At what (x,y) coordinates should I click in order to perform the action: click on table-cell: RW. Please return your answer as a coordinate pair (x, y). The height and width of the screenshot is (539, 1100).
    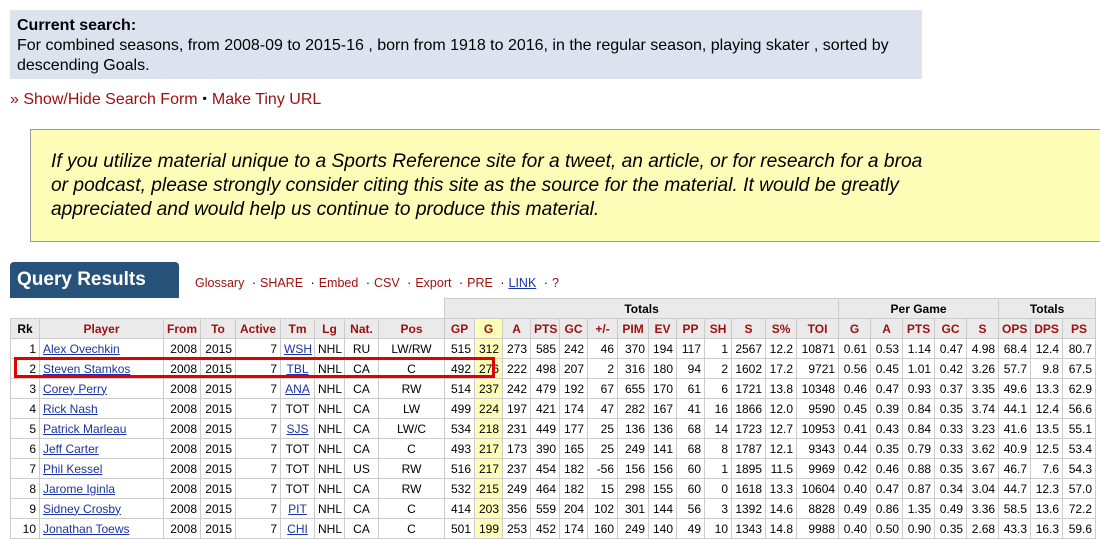
    Looking at the image, I should click on (411, 388).